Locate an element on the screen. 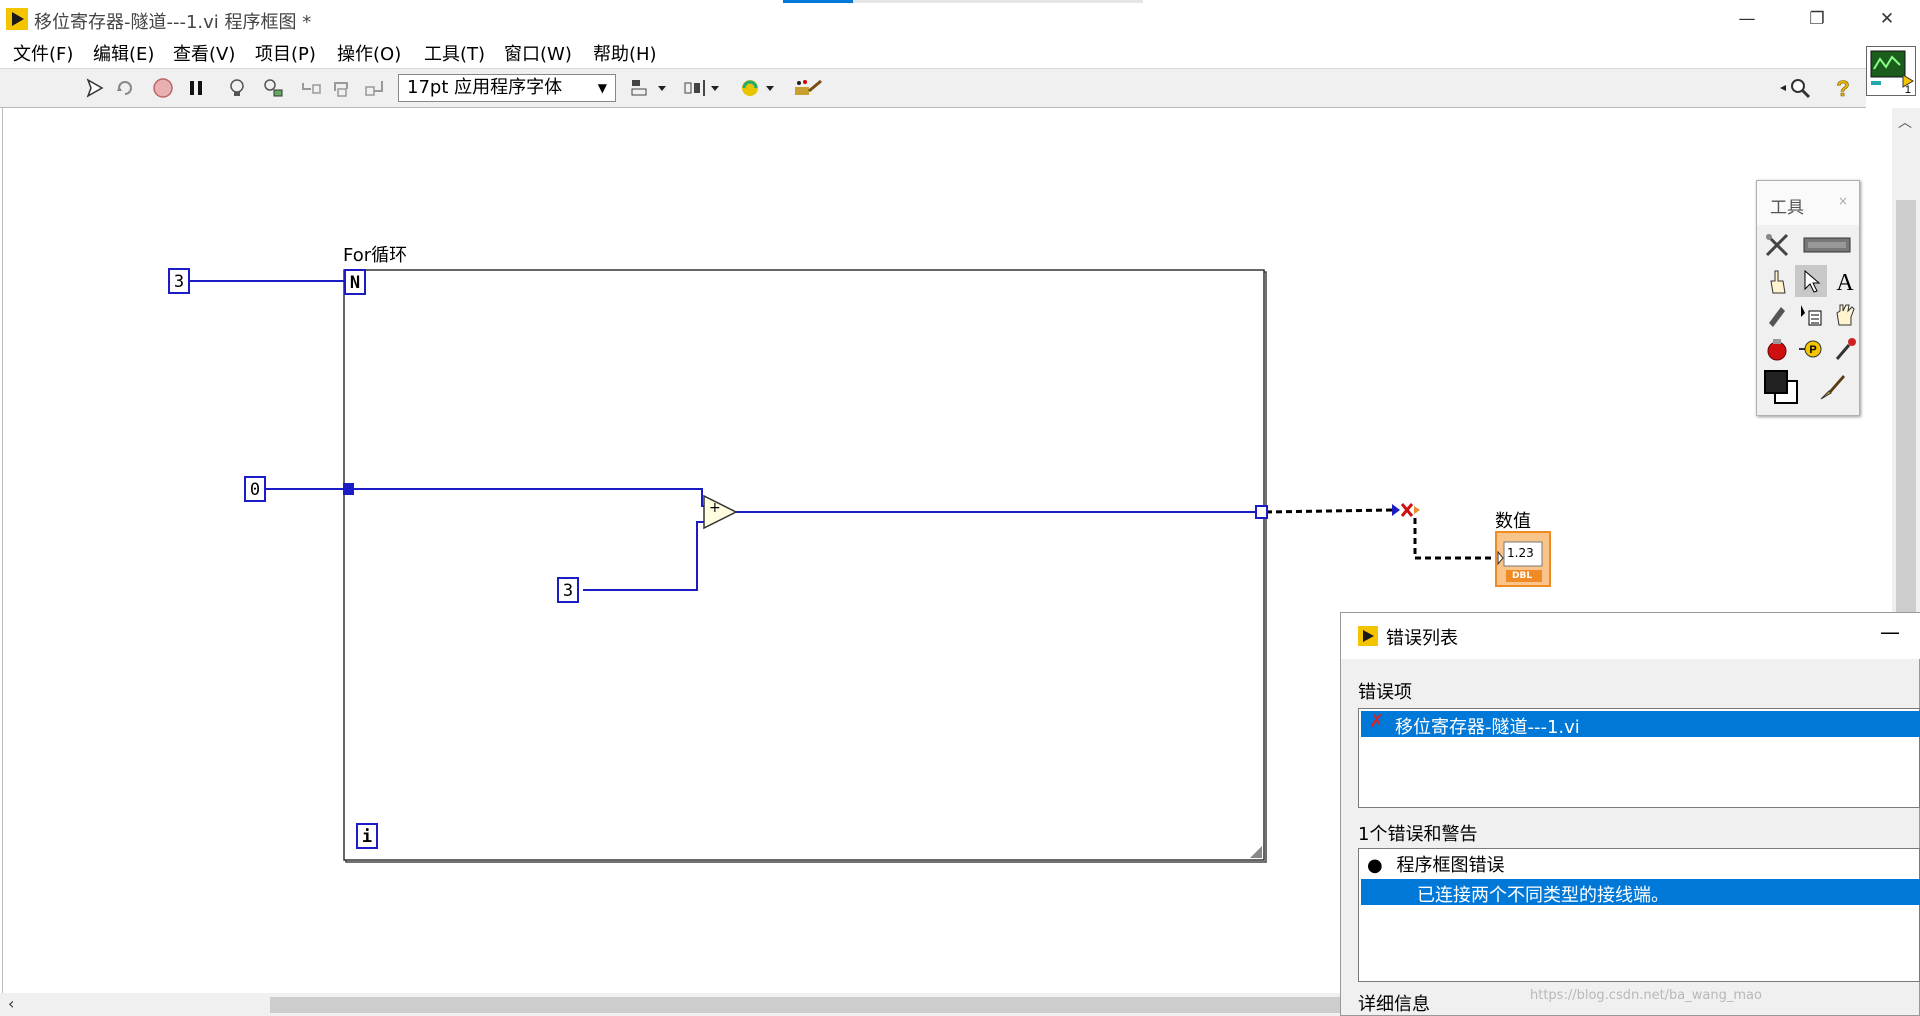 Image resolution: width=1920 pixels, height=1016 pixels. edit-text-icon: A is located at coordinates (1845, 281).